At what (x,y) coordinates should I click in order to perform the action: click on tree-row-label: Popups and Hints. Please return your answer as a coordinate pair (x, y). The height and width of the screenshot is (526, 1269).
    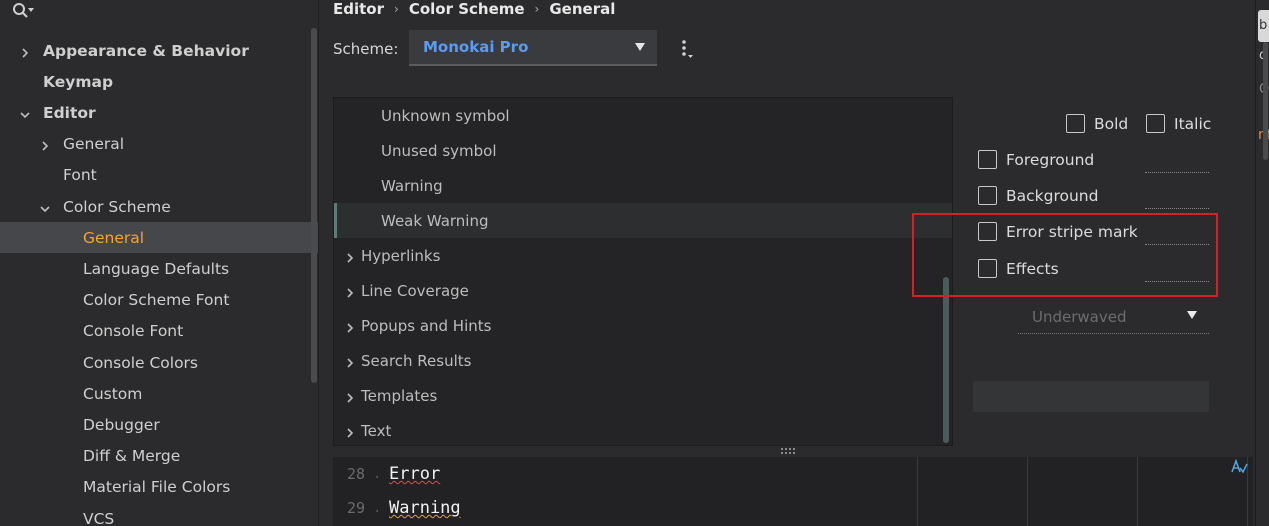
    Looking at the image, I should click on (426, 325).